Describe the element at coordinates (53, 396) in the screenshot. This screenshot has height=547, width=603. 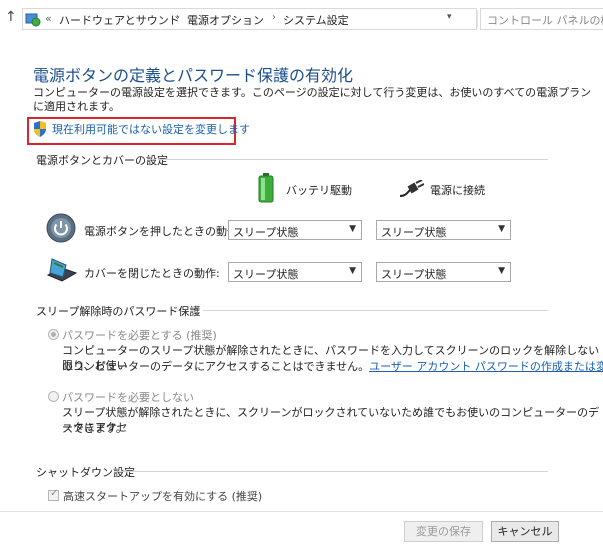
I see `no-password-radio` at that location.